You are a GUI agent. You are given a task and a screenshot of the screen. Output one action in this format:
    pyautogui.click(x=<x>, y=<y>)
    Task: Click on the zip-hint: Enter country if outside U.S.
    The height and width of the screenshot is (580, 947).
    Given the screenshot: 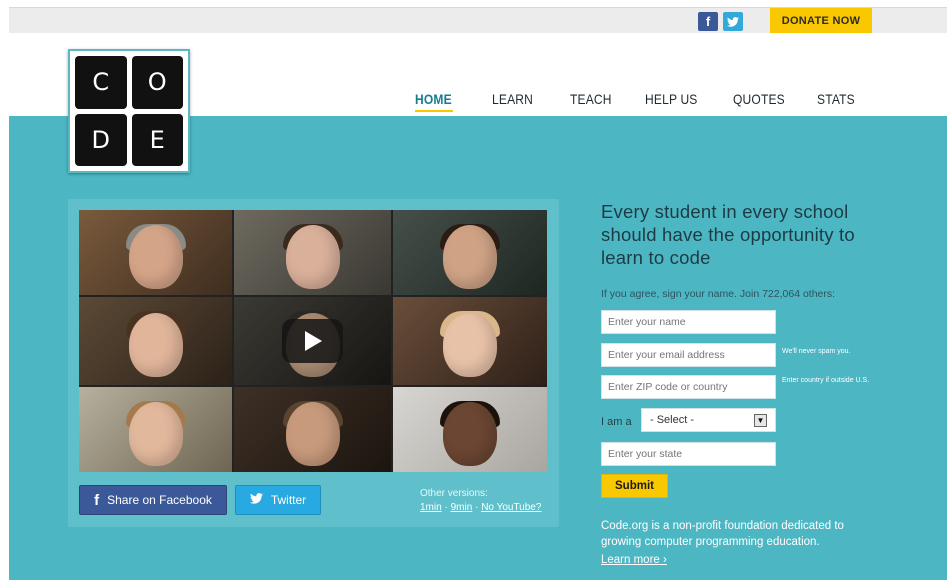 What is the action you would take?
    pyautogui.click(x=826, y=380)
    